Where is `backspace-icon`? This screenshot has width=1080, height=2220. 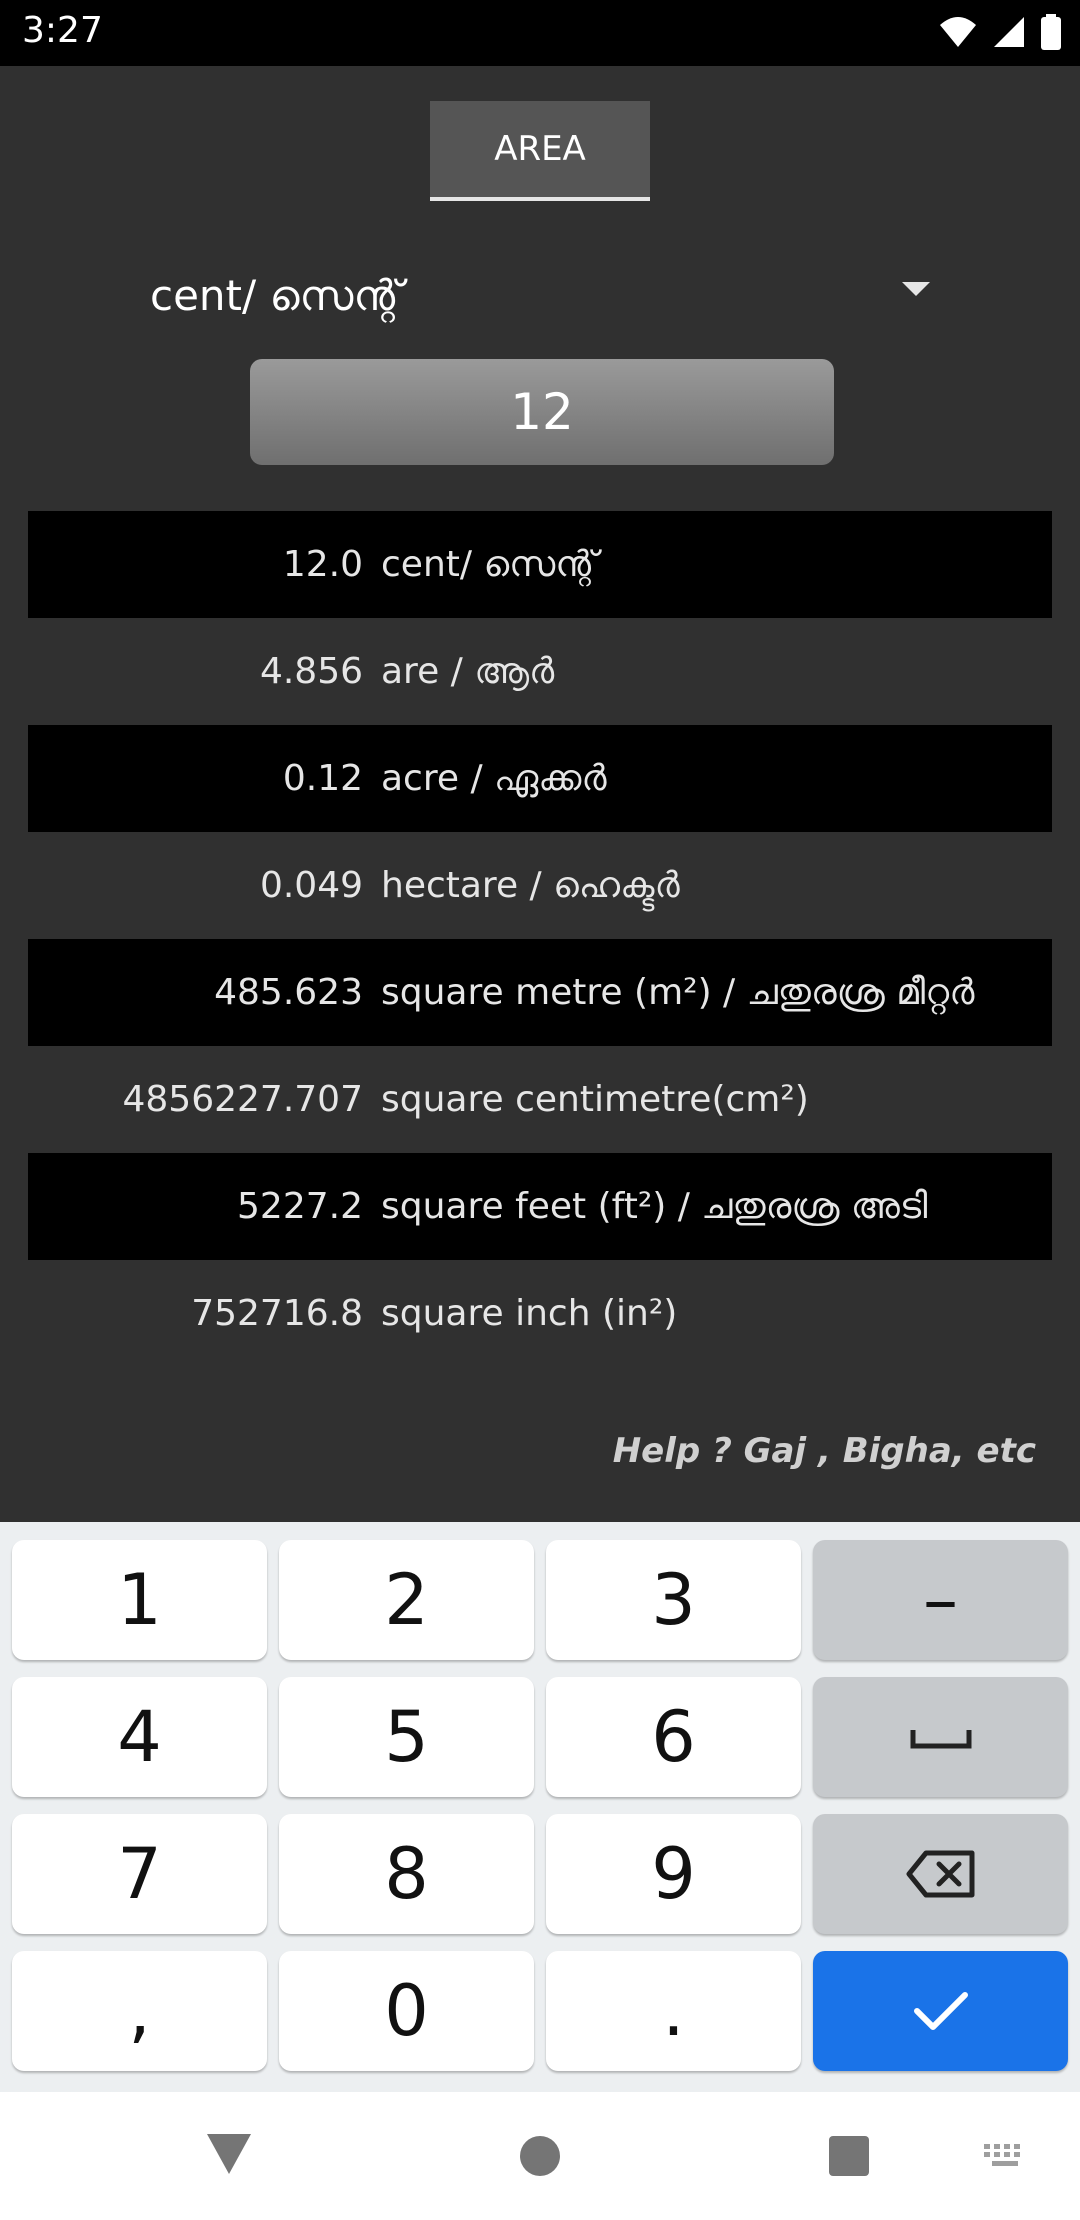
backspace-icon is located at coordinates (940, 1874).